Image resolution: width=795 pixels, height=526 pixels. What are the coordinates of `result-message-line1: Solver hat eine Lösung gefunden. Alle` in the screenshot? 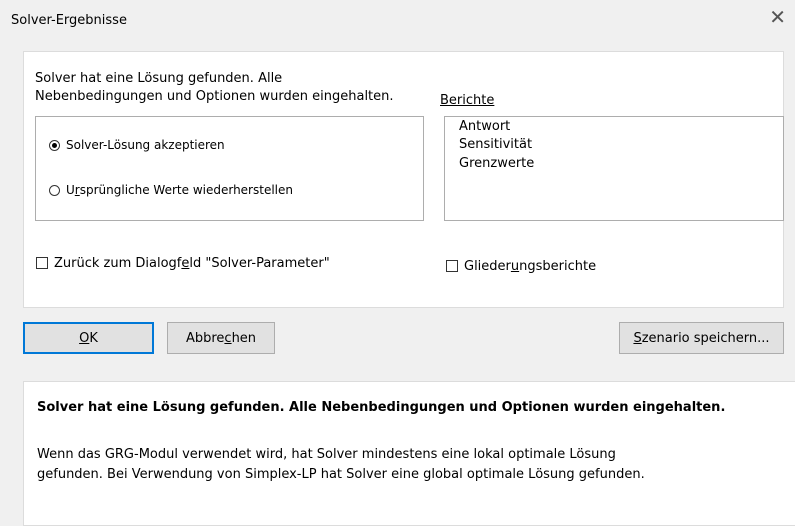 It's located at (159, 78).